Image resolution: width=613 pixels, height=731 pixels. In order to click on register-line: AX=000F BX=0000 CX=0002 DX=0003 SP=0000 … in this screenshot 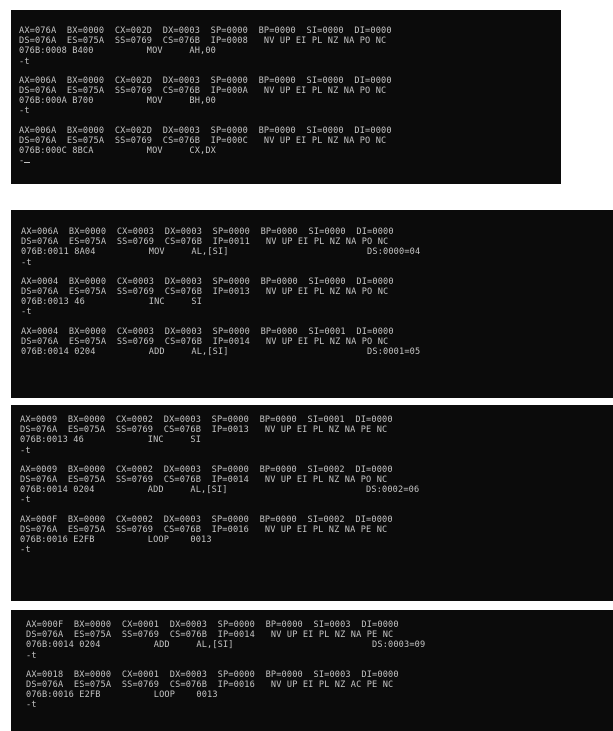, I will do `click(206, 519)`.